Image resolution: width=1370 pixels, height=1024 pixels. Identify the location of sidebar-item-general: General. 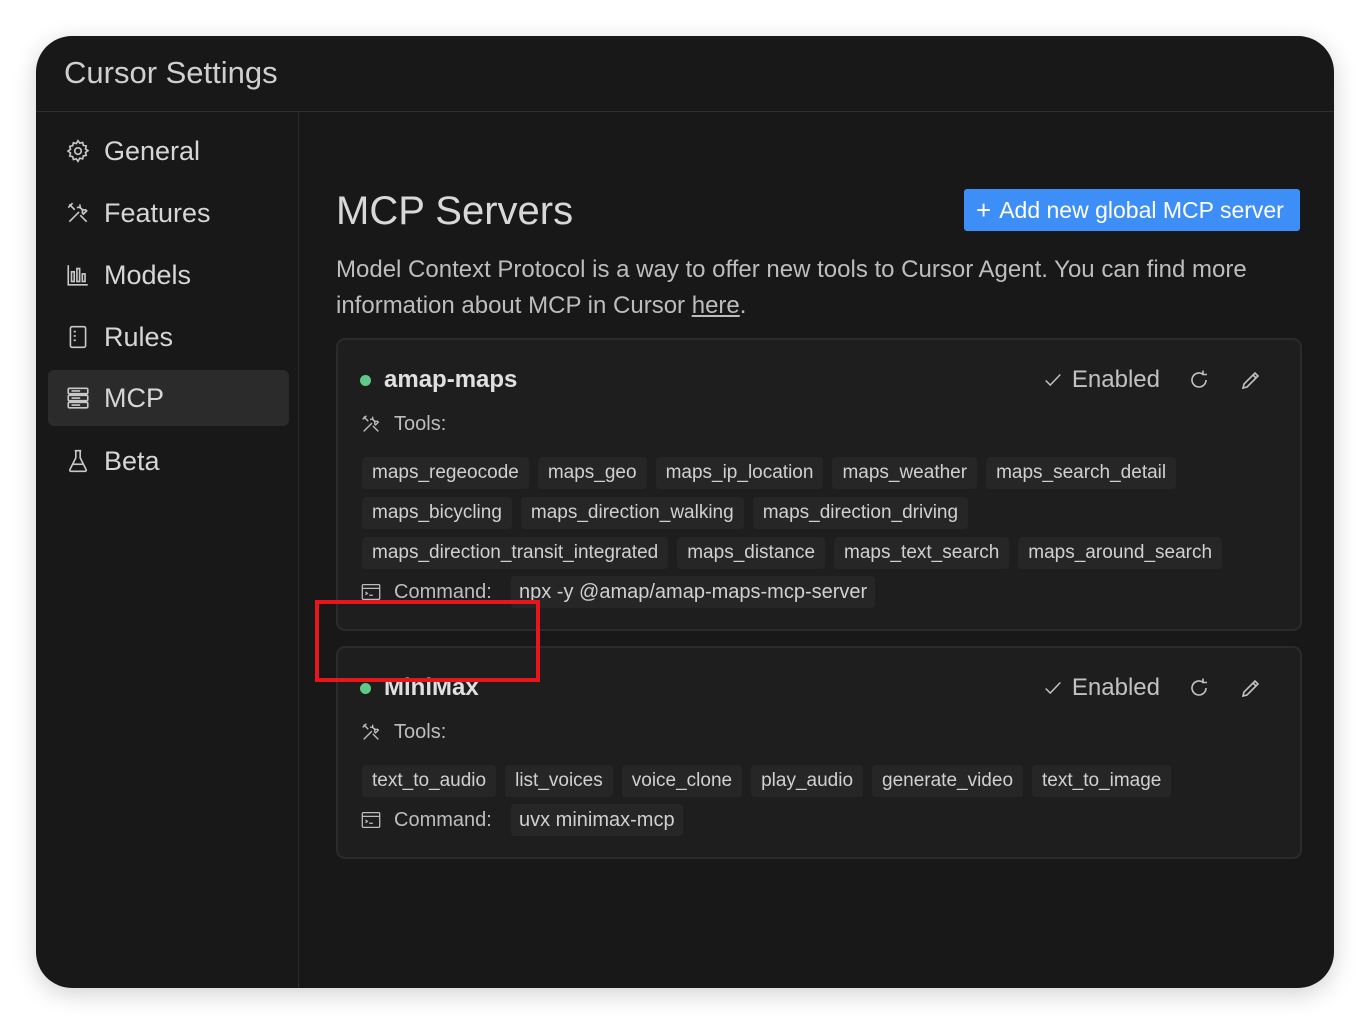
(168, 151).